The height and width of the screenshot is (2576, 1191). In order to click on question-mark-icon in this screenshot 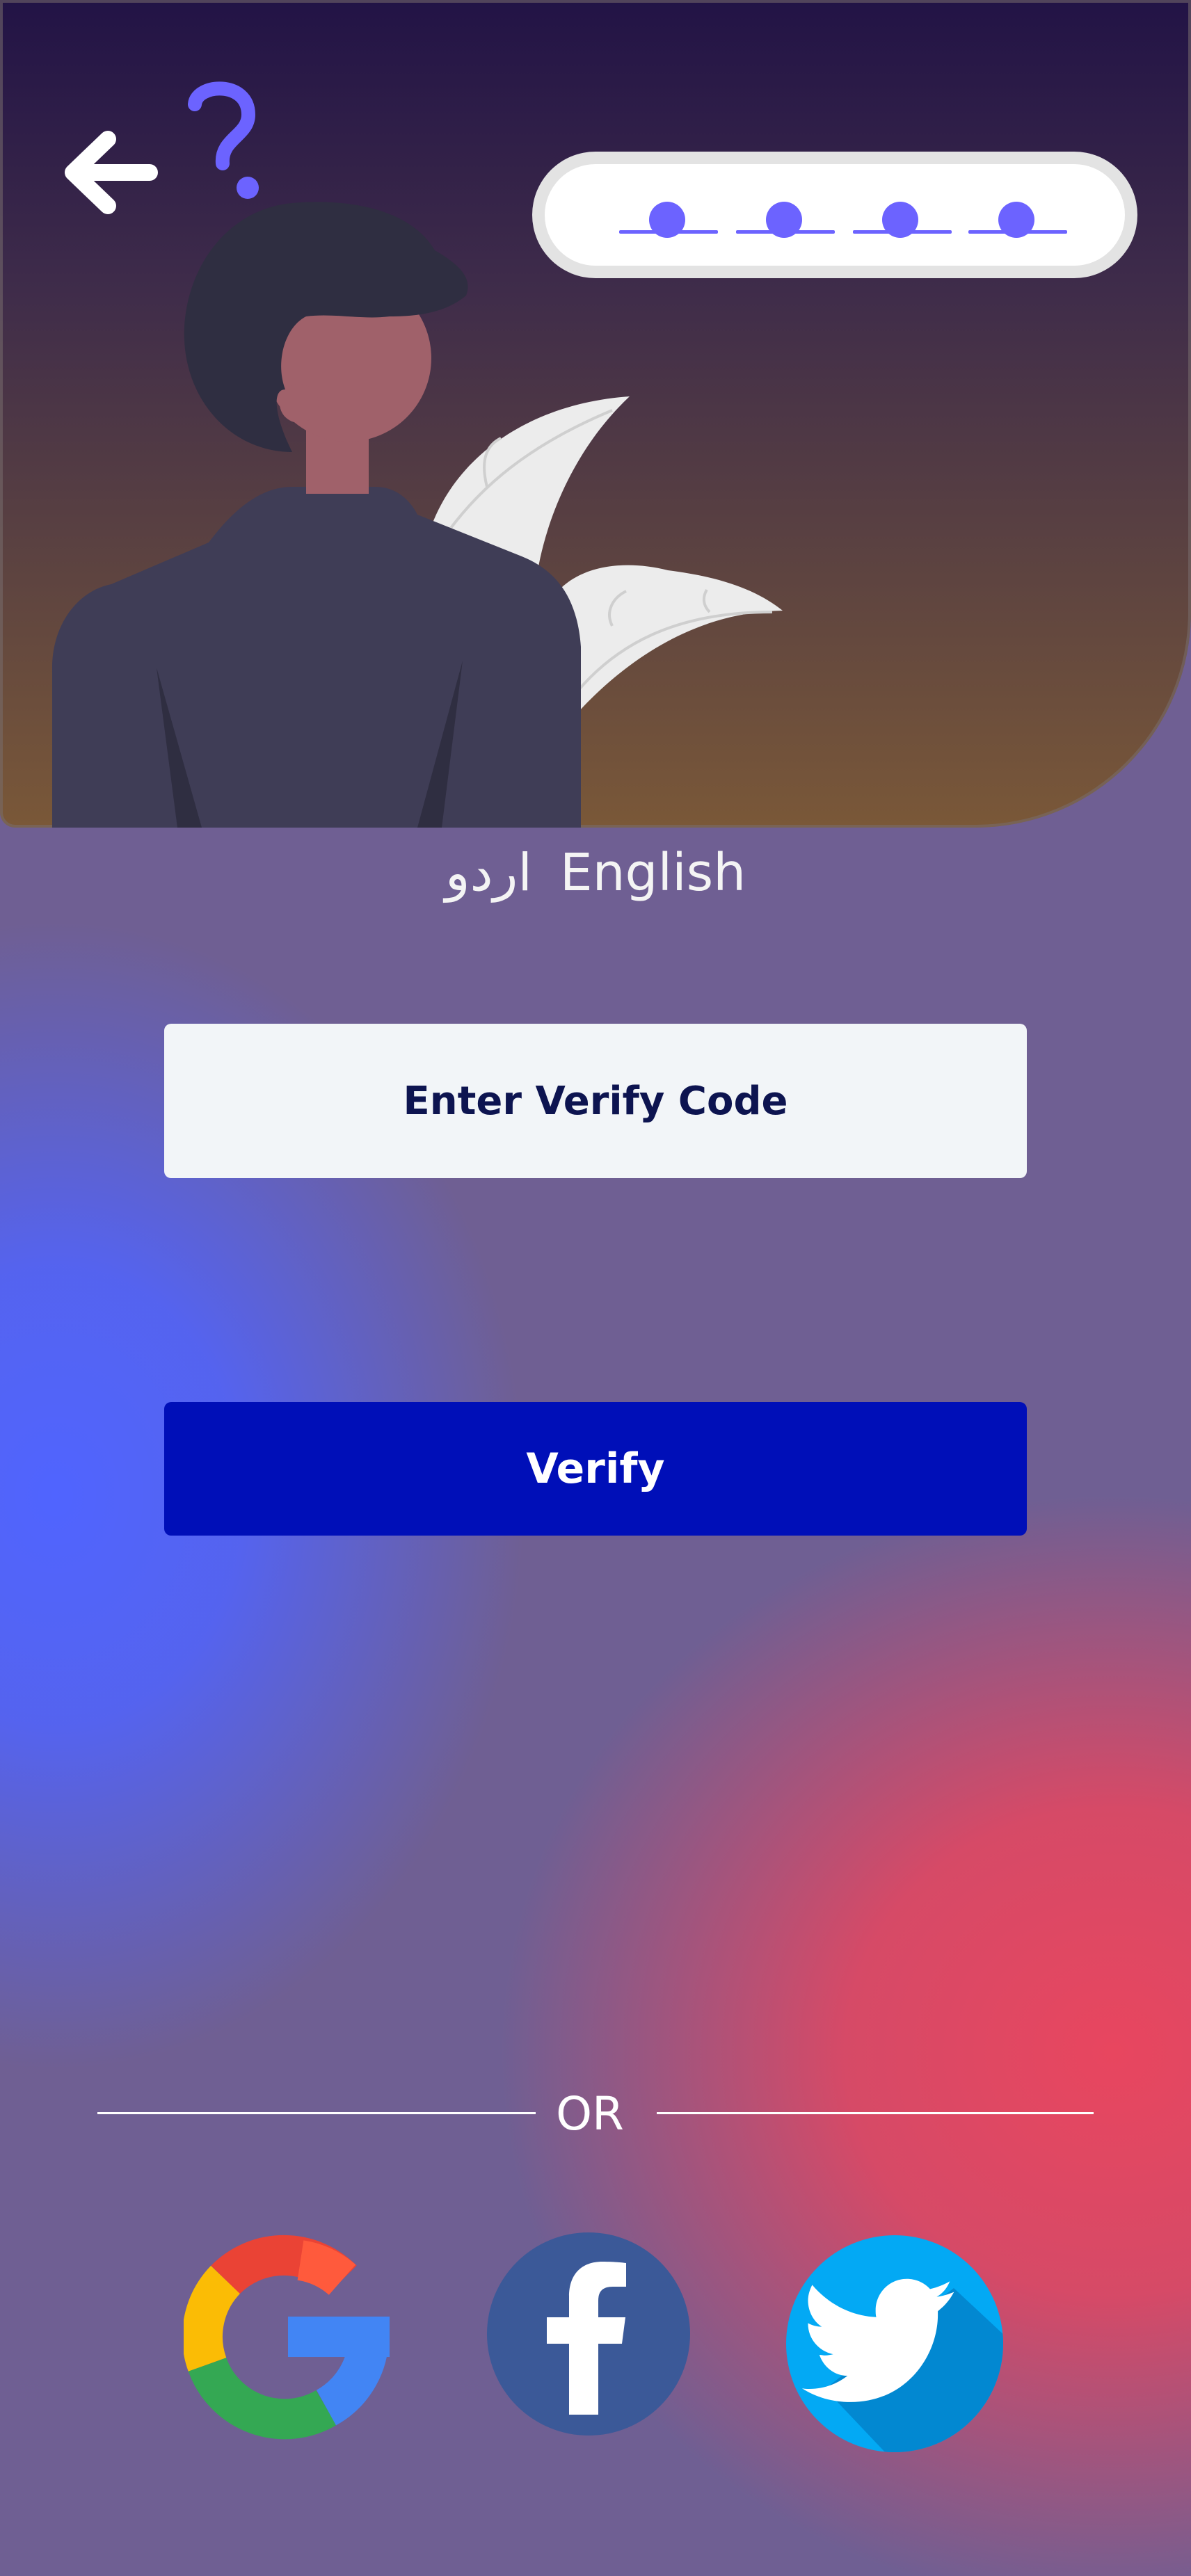, I will do `click(224, 143)`.